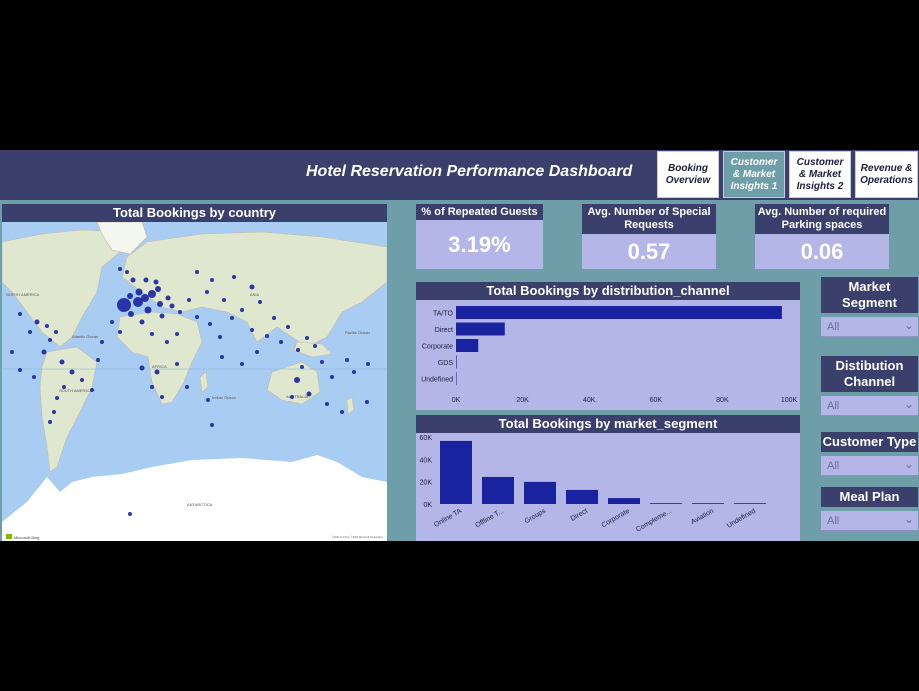 This screenshot has width=919, height=691. Describe the element at coordinates (869, 327) in the screenshot. I see `market-segment-dropdown: All ⌄` at that location.